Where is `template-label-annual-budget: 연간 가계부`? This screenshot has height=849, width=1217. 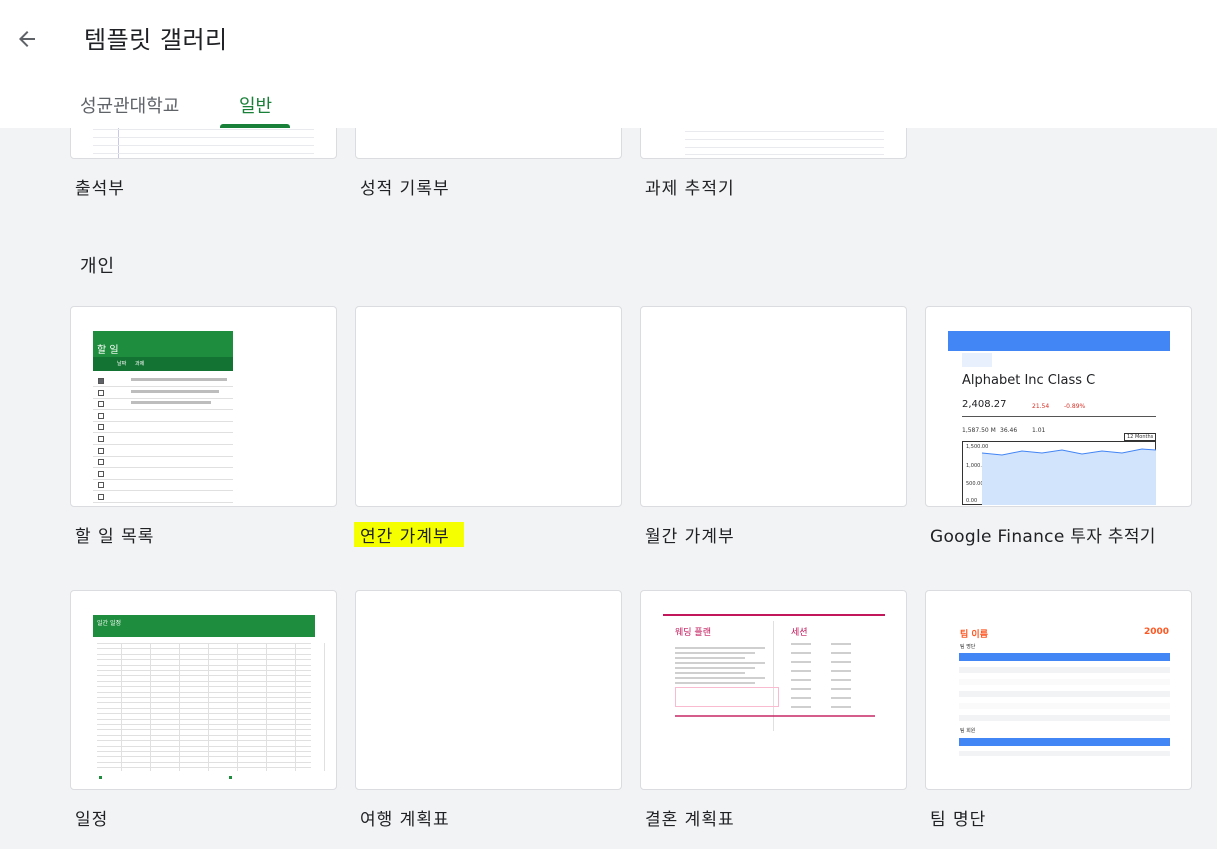
template-label-annual-budget: 연간 가계부 is located at coordinates (409, 534).